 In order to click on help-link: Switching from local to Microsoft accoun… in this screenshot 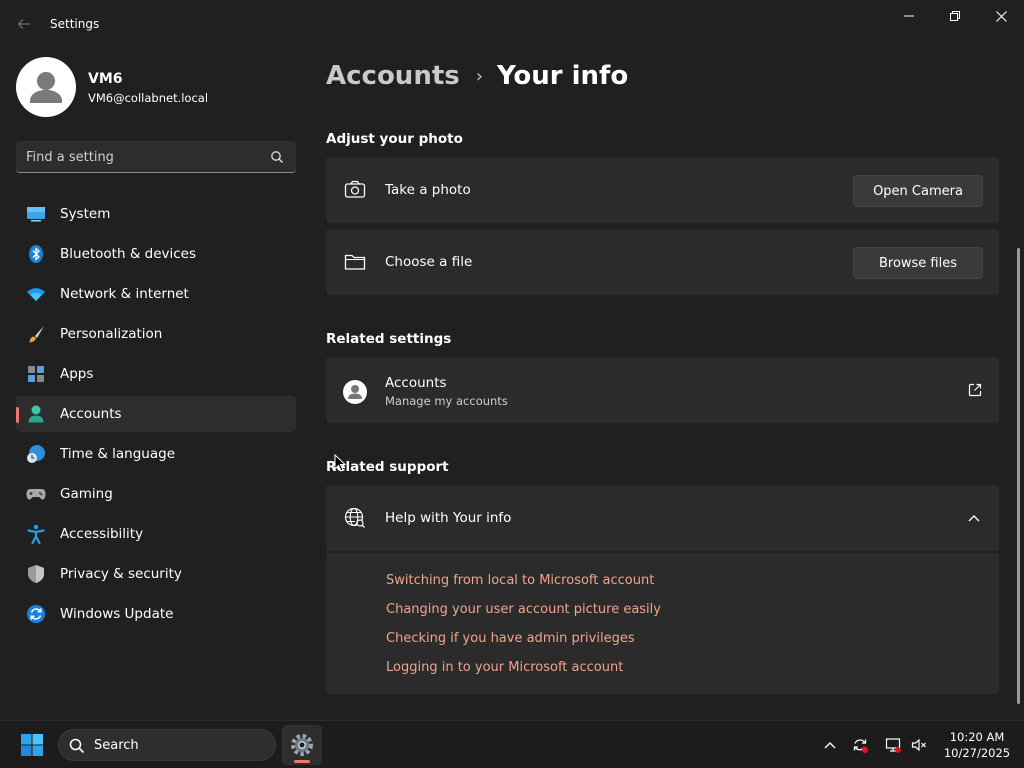, I will do `click(520, 580)`.